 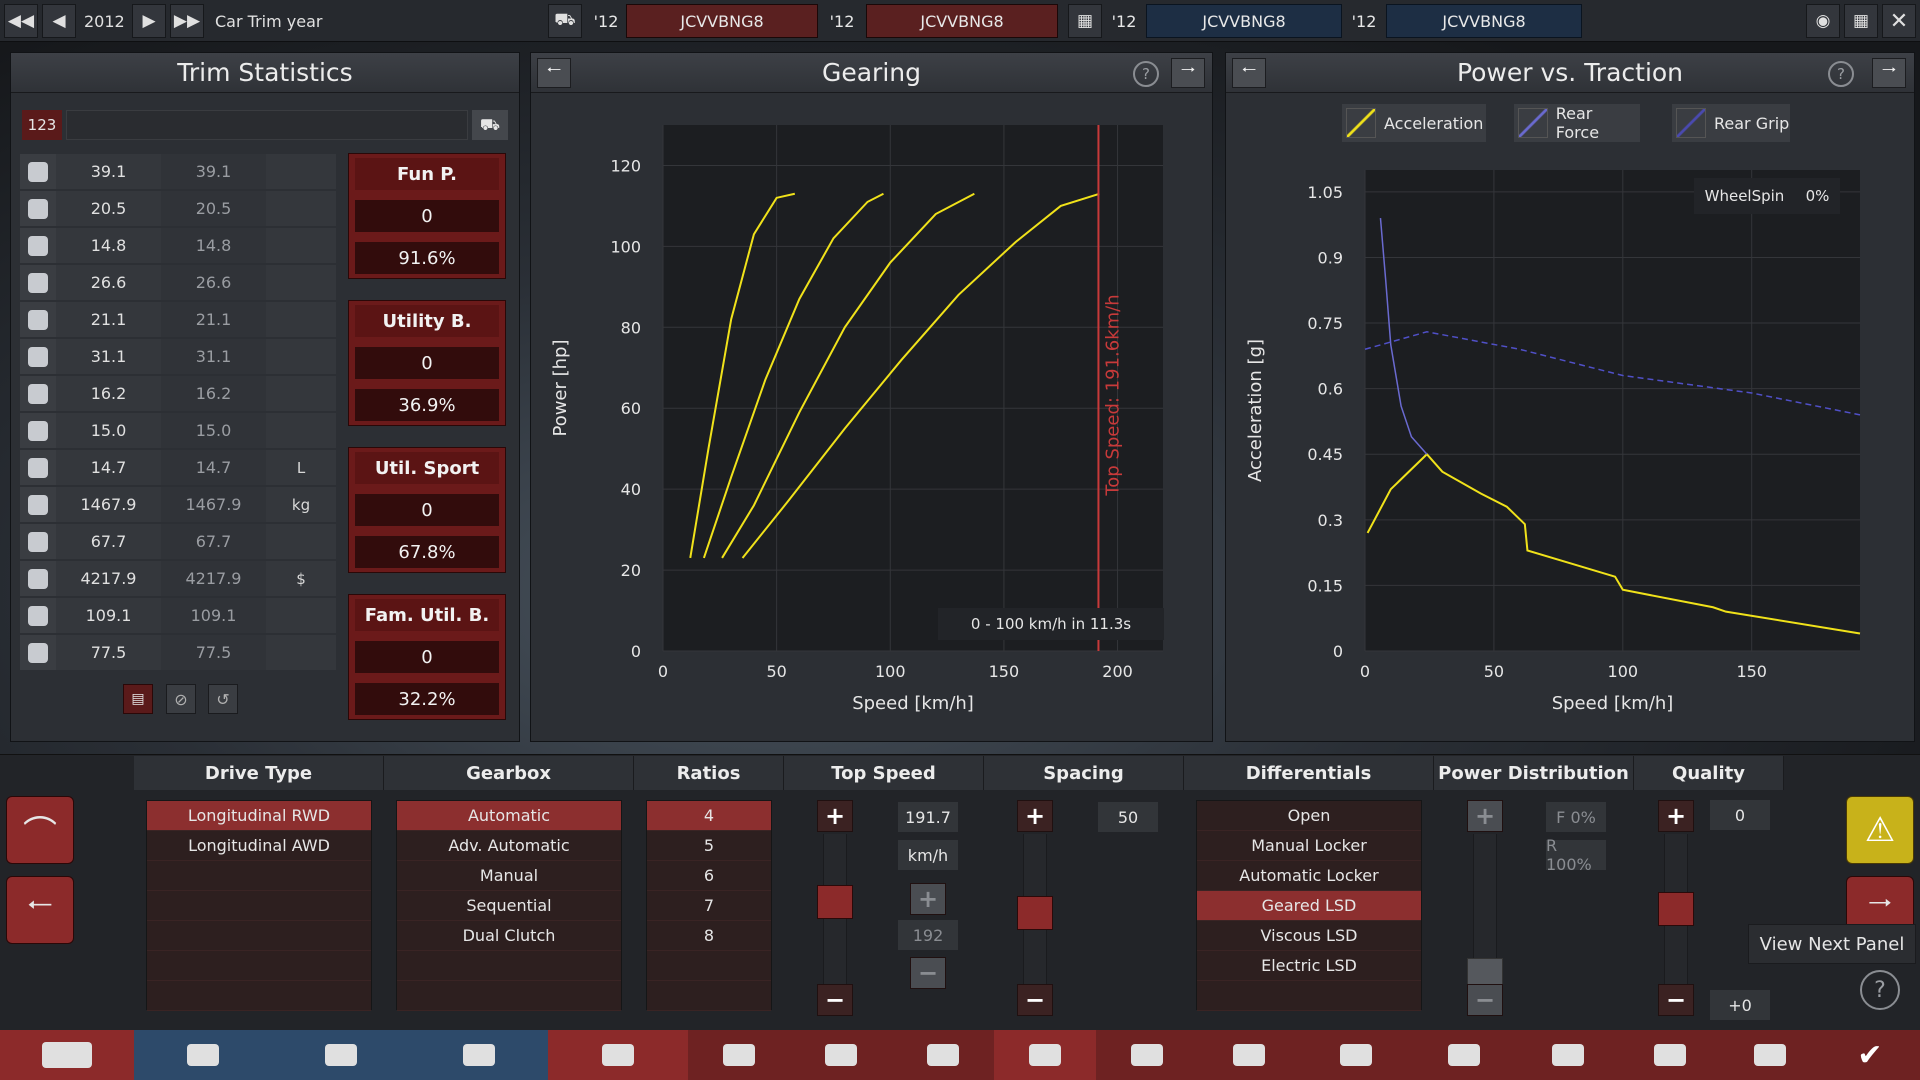 What do you see at coordinates (709, 876) in the screenshot?
I see `list-item: 6` at bounding box center [709, 876].